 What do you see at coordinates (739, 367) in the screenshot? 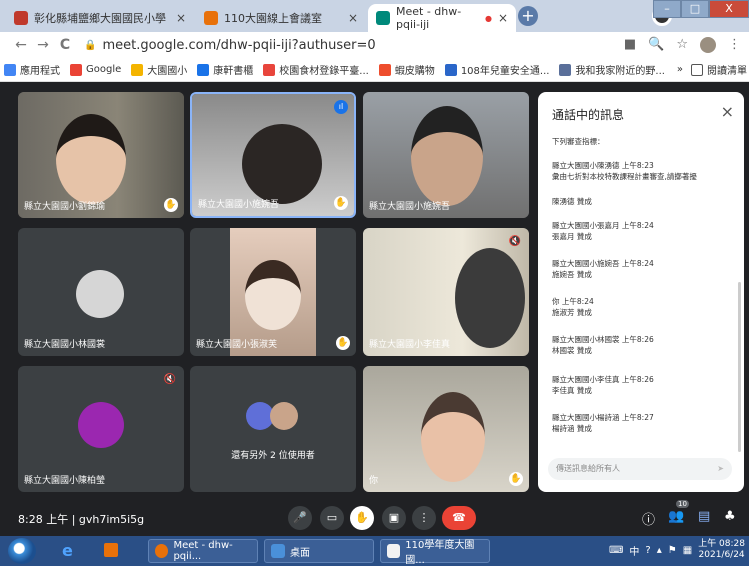
I see `chat-scrollbar` at bounding box center [739, 367].